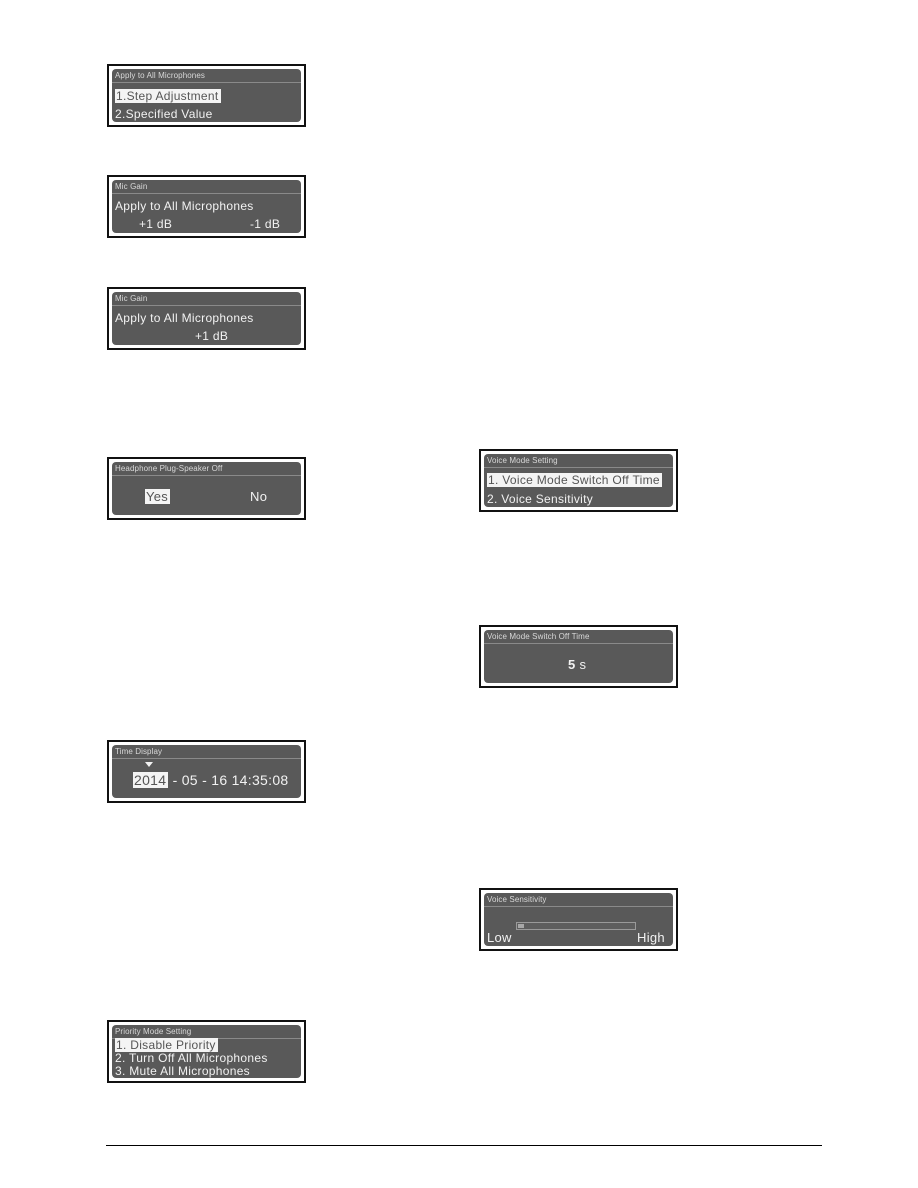  What do you see at coordinates (206, 1032) in the screenshot?
I see `lcd-title: Priority Mode Setting` at bounding box center [206, 1032].